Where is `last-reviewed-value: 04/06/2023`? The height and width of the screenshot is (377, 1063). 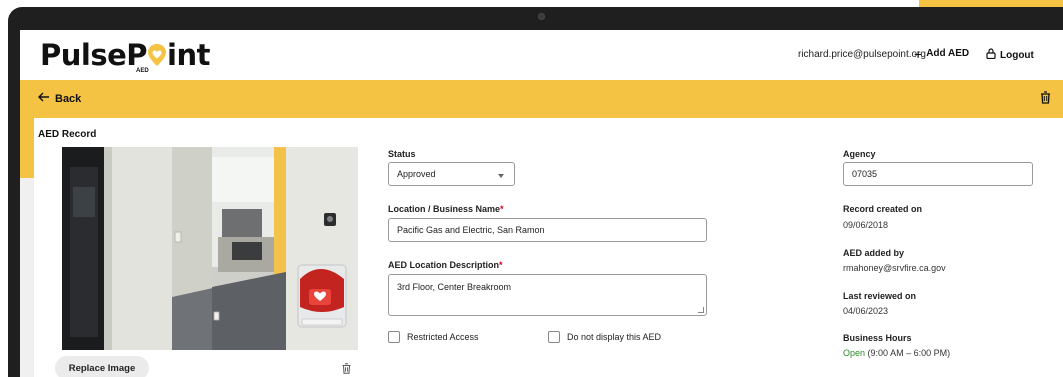 last-reviewed-value: 04/06/2023 is located at coordinates (866, 311).